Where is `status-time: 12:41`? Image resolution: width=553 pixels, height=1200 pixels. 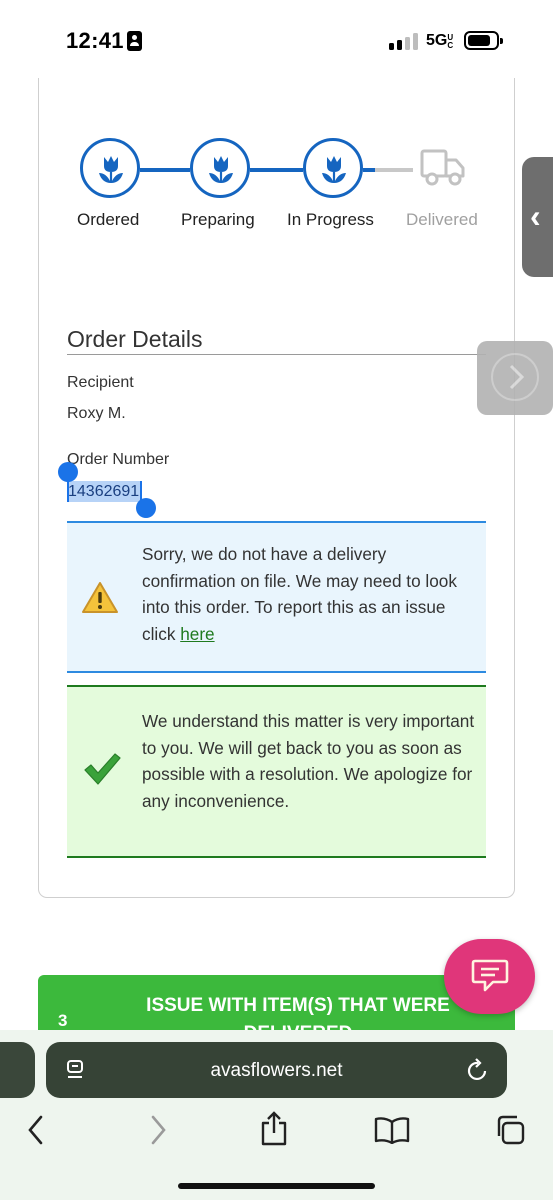
status-time: 12:41 is located at coordinates (95, 40).